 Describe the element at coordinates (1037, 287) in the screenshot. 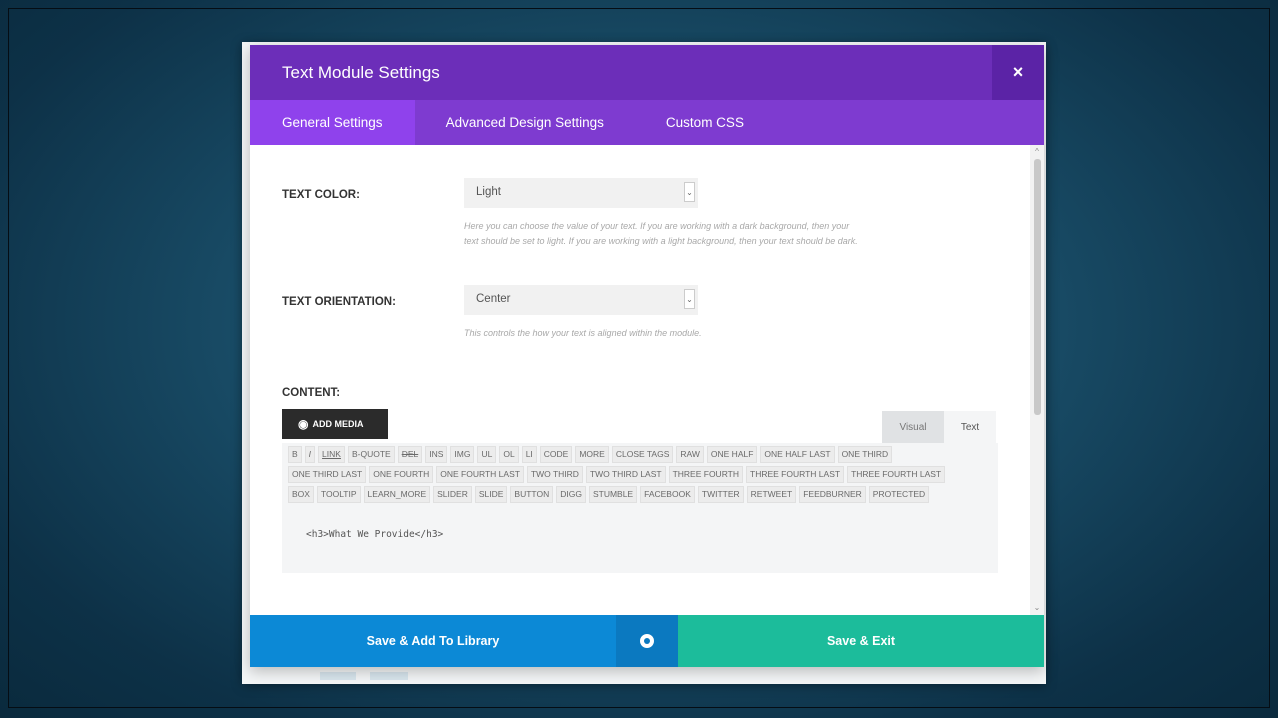

I see `scrollbar-thumb` at that location.